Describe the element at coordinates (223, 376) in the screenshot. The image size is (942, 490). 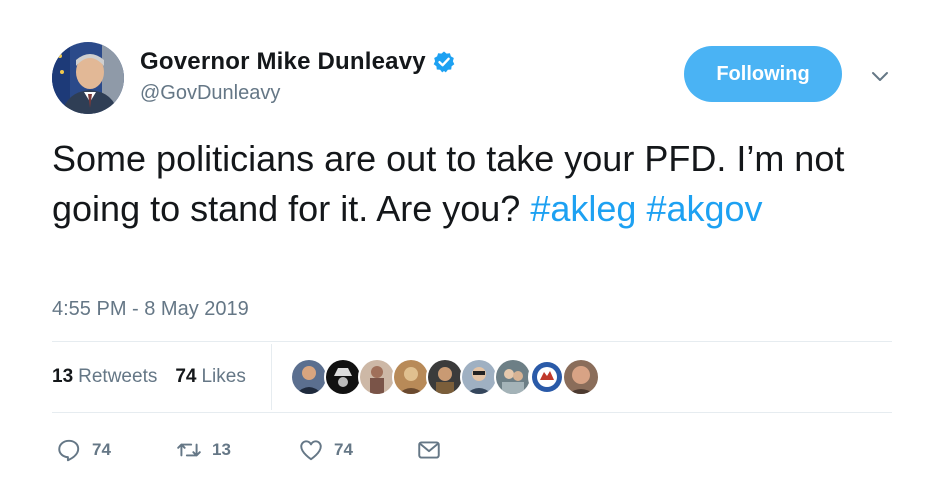
I see `likes-label: Likes` at that location.